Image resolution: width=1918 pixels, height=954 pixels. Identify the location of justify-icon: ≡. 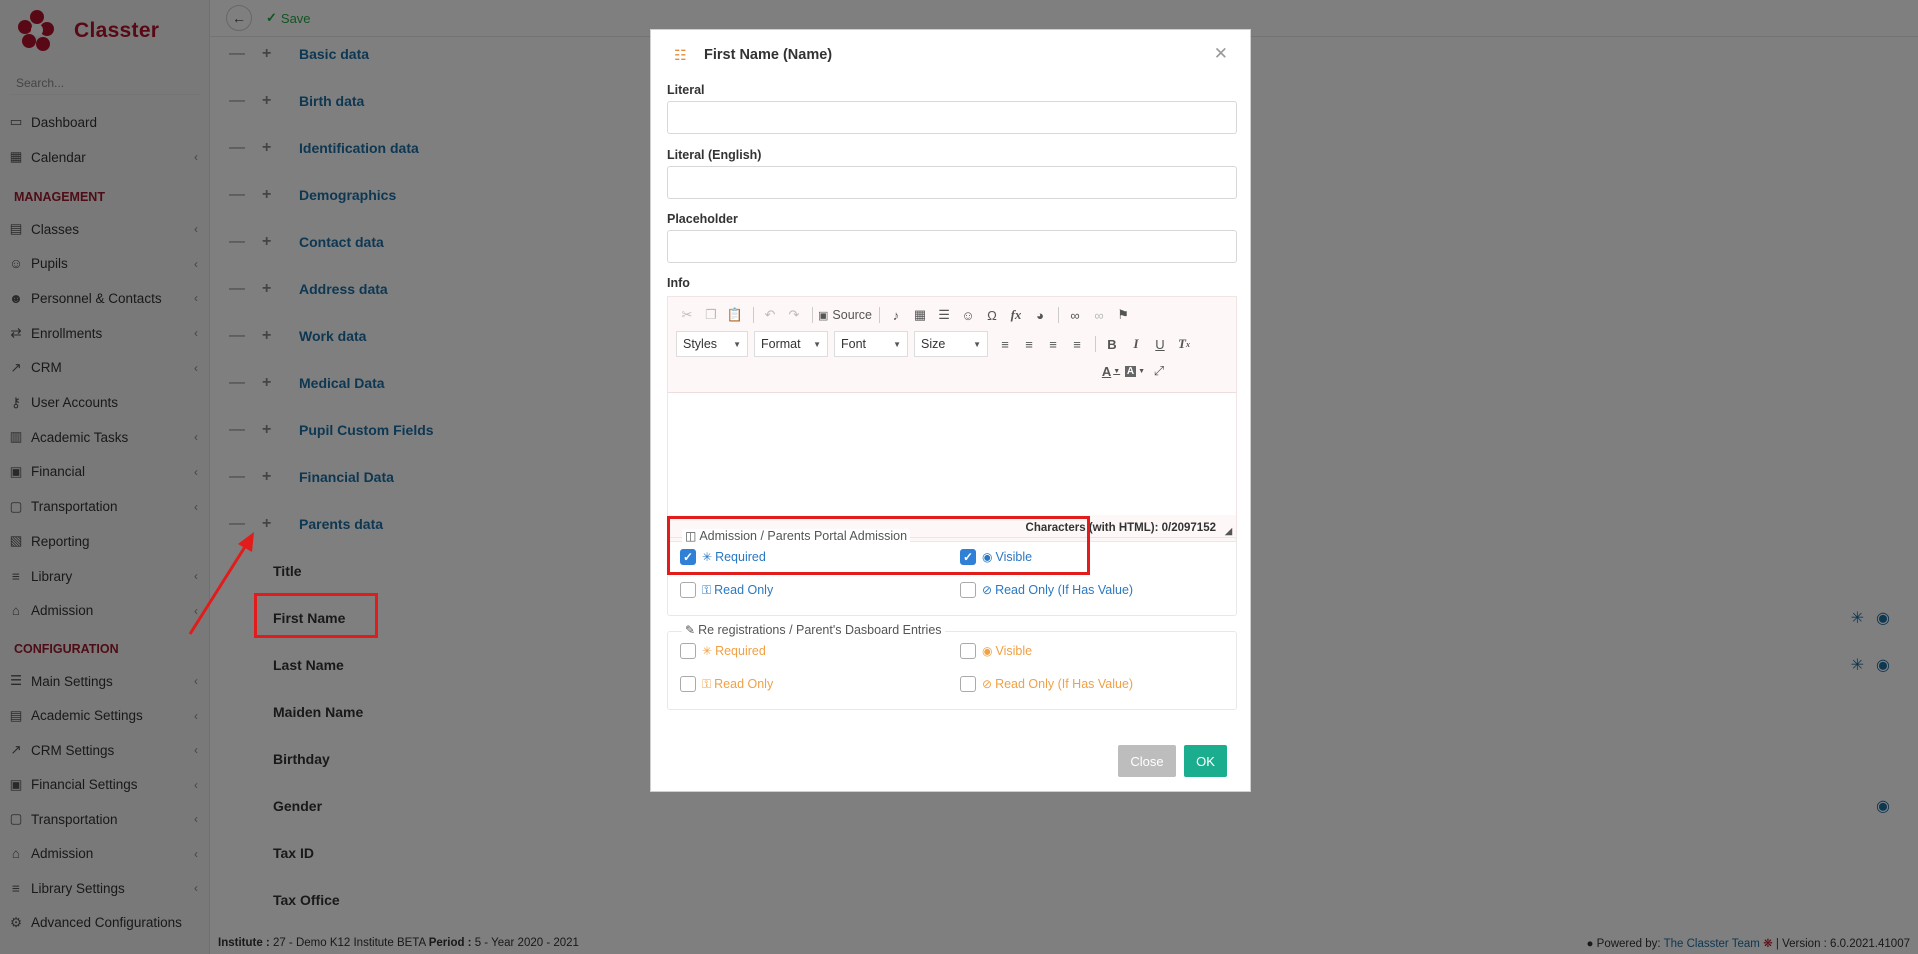
(1077, 344).